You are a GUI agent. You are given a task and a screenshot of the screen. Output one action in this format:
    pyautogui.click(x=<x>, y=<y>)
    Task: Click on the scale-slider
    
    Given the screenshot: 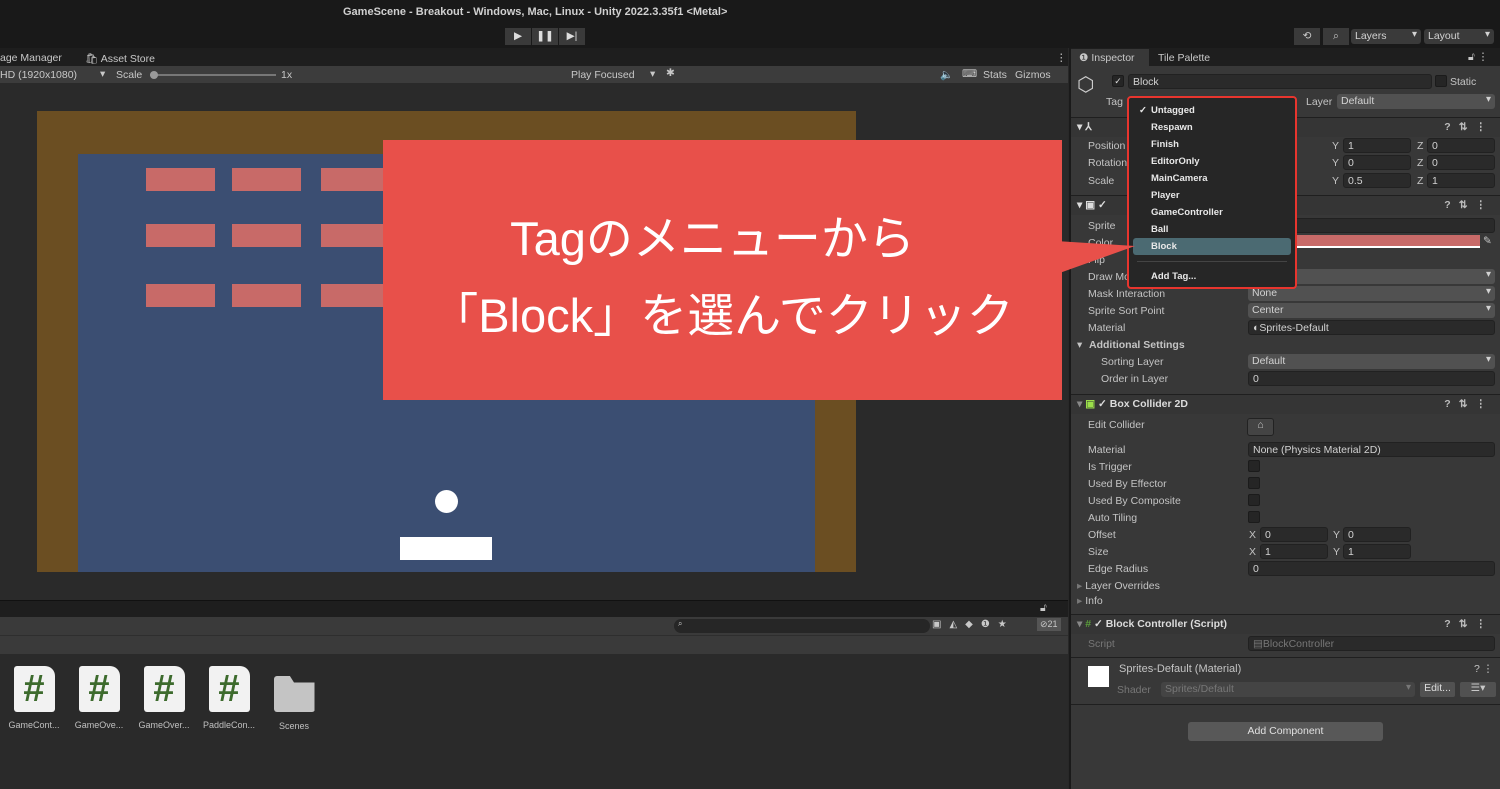 What is the action you would take?
    pyautogui.click(x=213, y=75)
    